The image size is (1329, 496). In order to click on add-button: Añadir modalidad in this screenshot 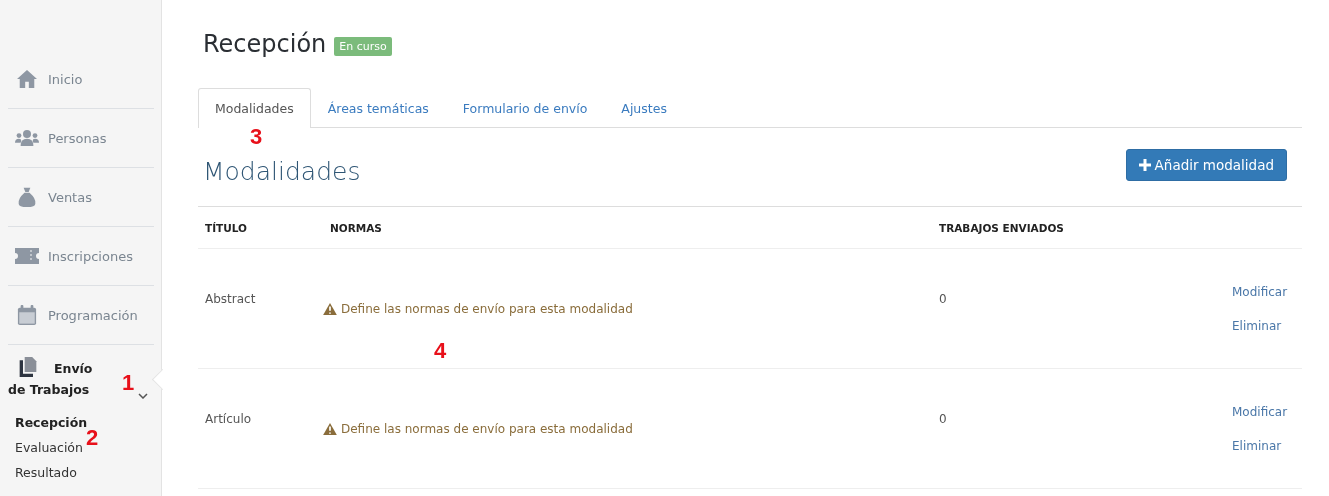, I will do `click(1206, 165)`.